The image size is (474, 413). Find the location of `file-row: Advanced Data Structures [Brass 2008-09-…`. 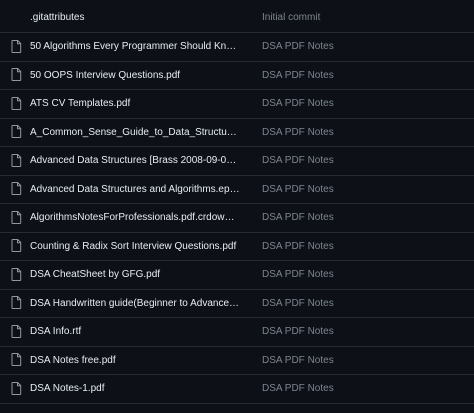

file-row: Advanced Data Structures [Brass 2008-09-… is located at coordinates (237, 161).